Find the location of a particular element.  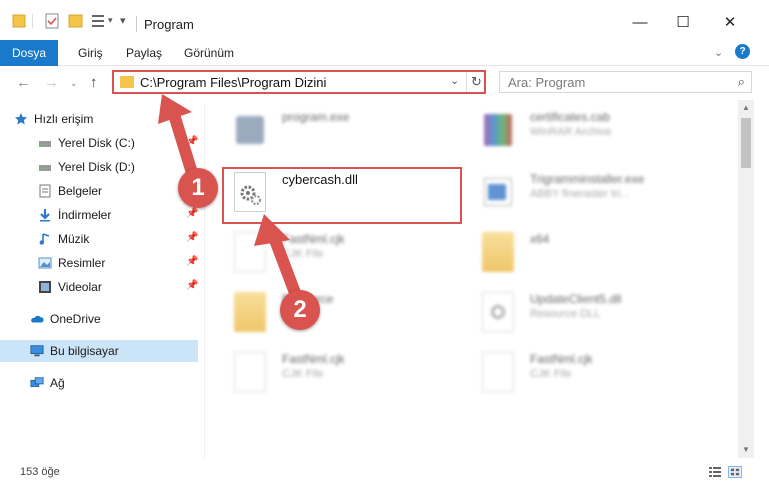

callout-arrows is located at coordinates (232, 203).